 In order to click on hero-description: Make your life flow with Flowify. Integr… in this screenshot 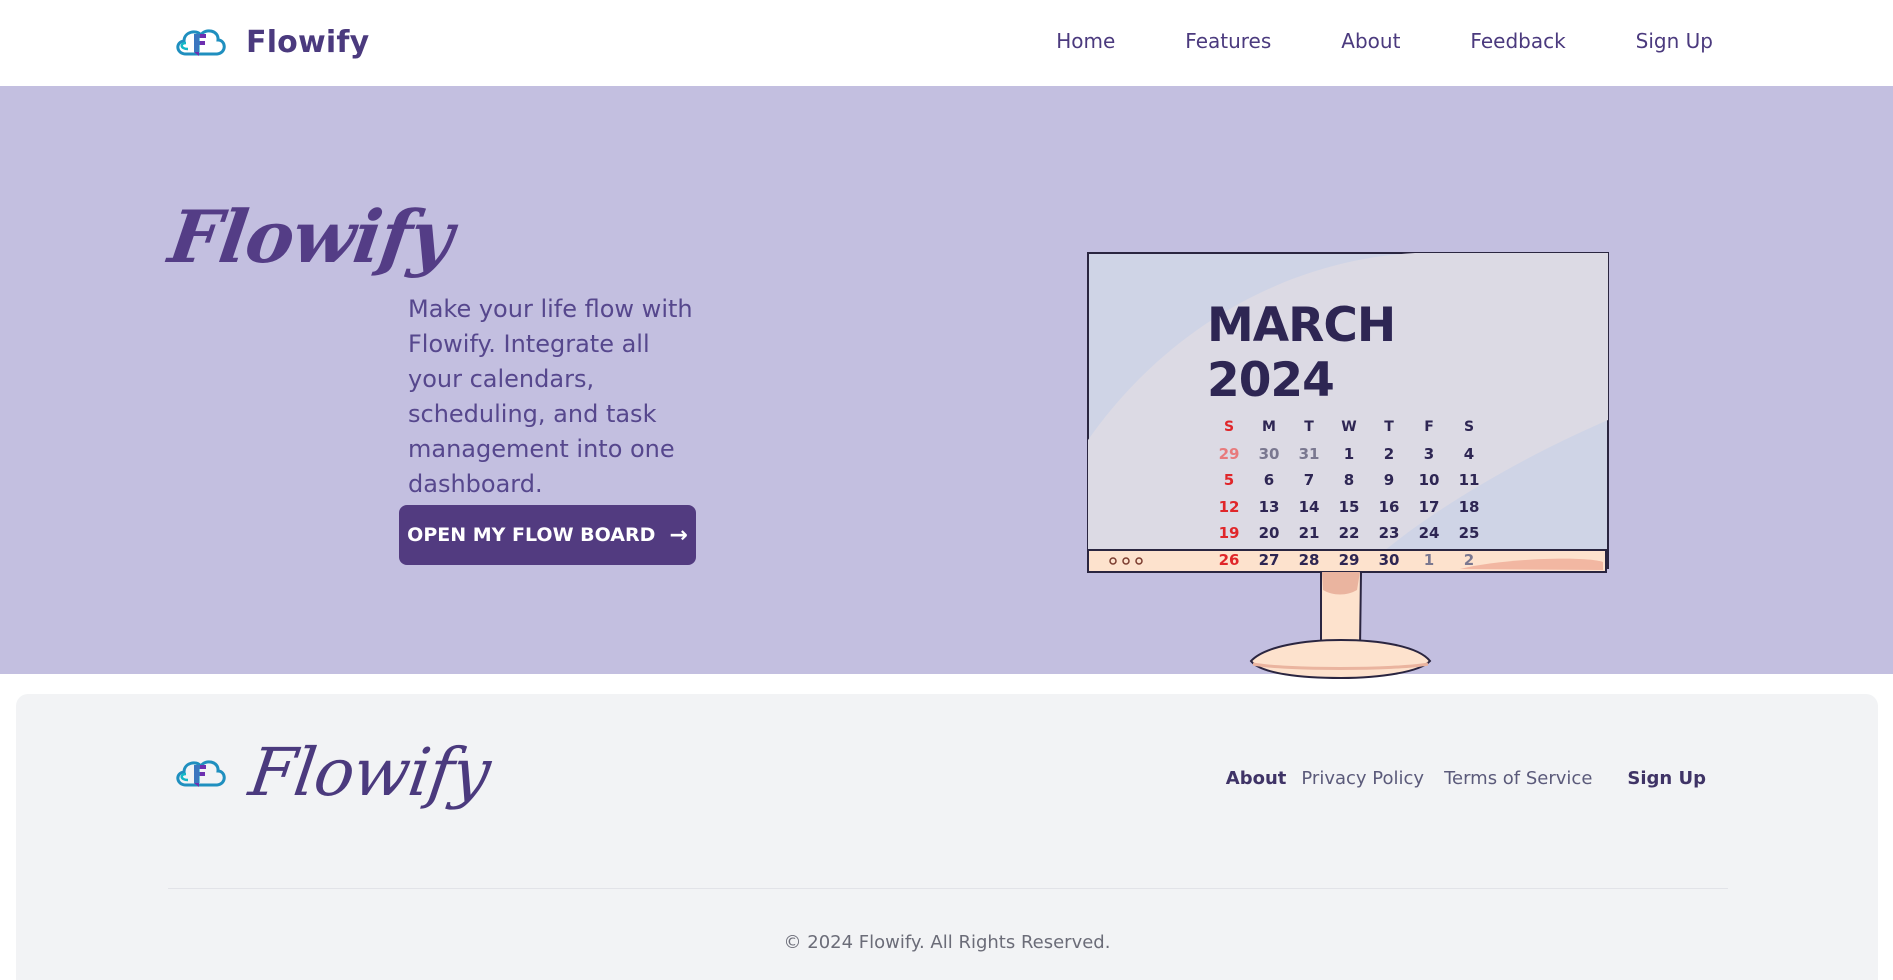, I will do `click(550, 396)`.